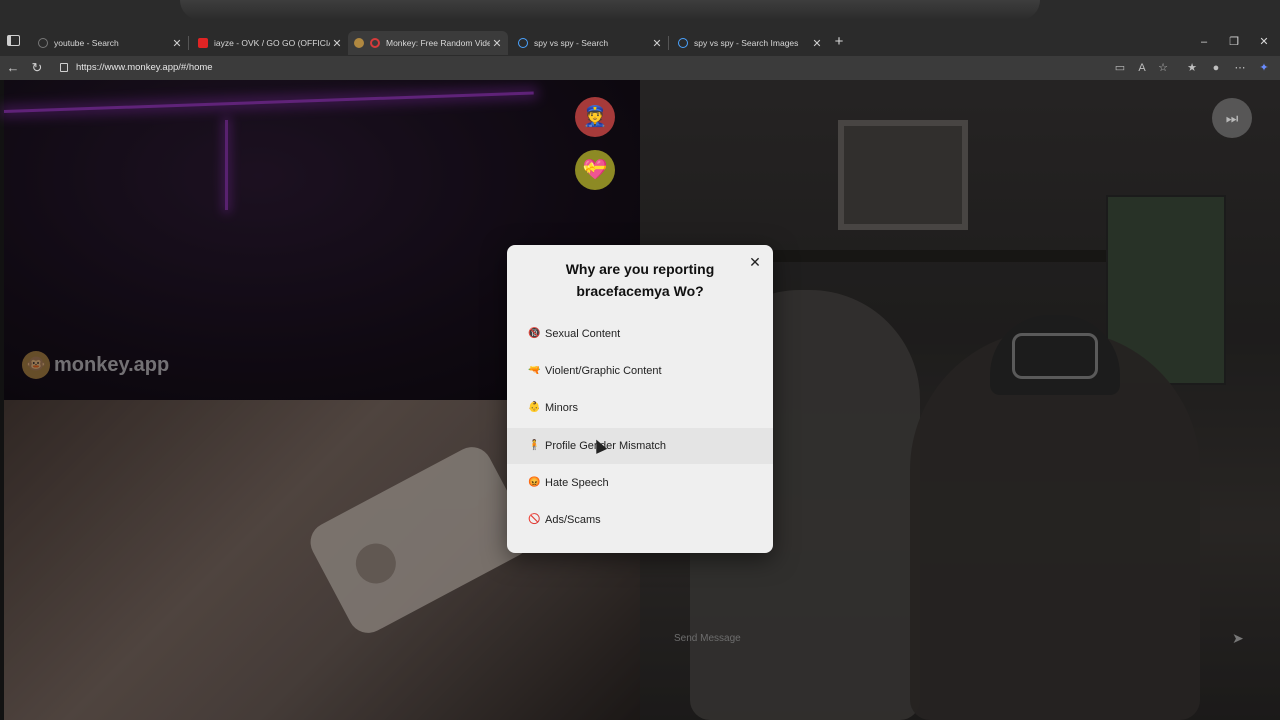 The width and height of the screenshot is (1280, 720). What do you see at coordinates (1204, 42) in the screenshot?
I see `minimize-icon: –` at bounding box center [1204, 42].